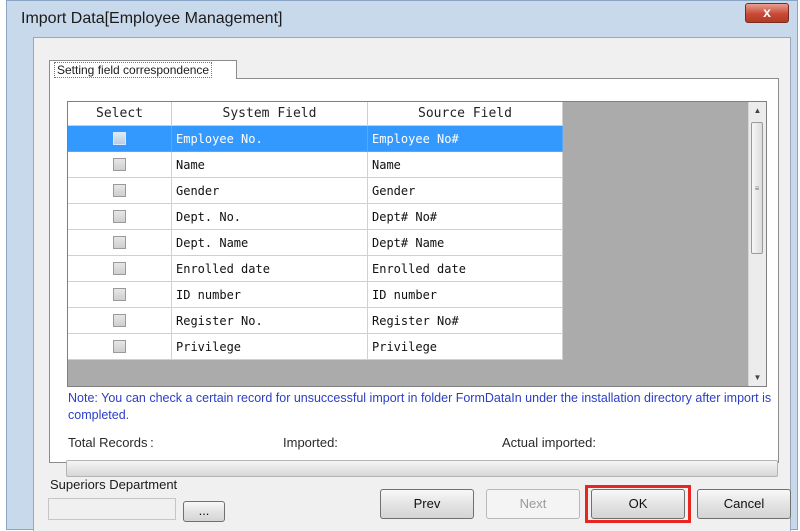 The image size is (800, 531). What do you see at coordinates (133, 70) in the screenshot?
I see `tab-label: Setting field correspondence` at bounding box center [133, 70].